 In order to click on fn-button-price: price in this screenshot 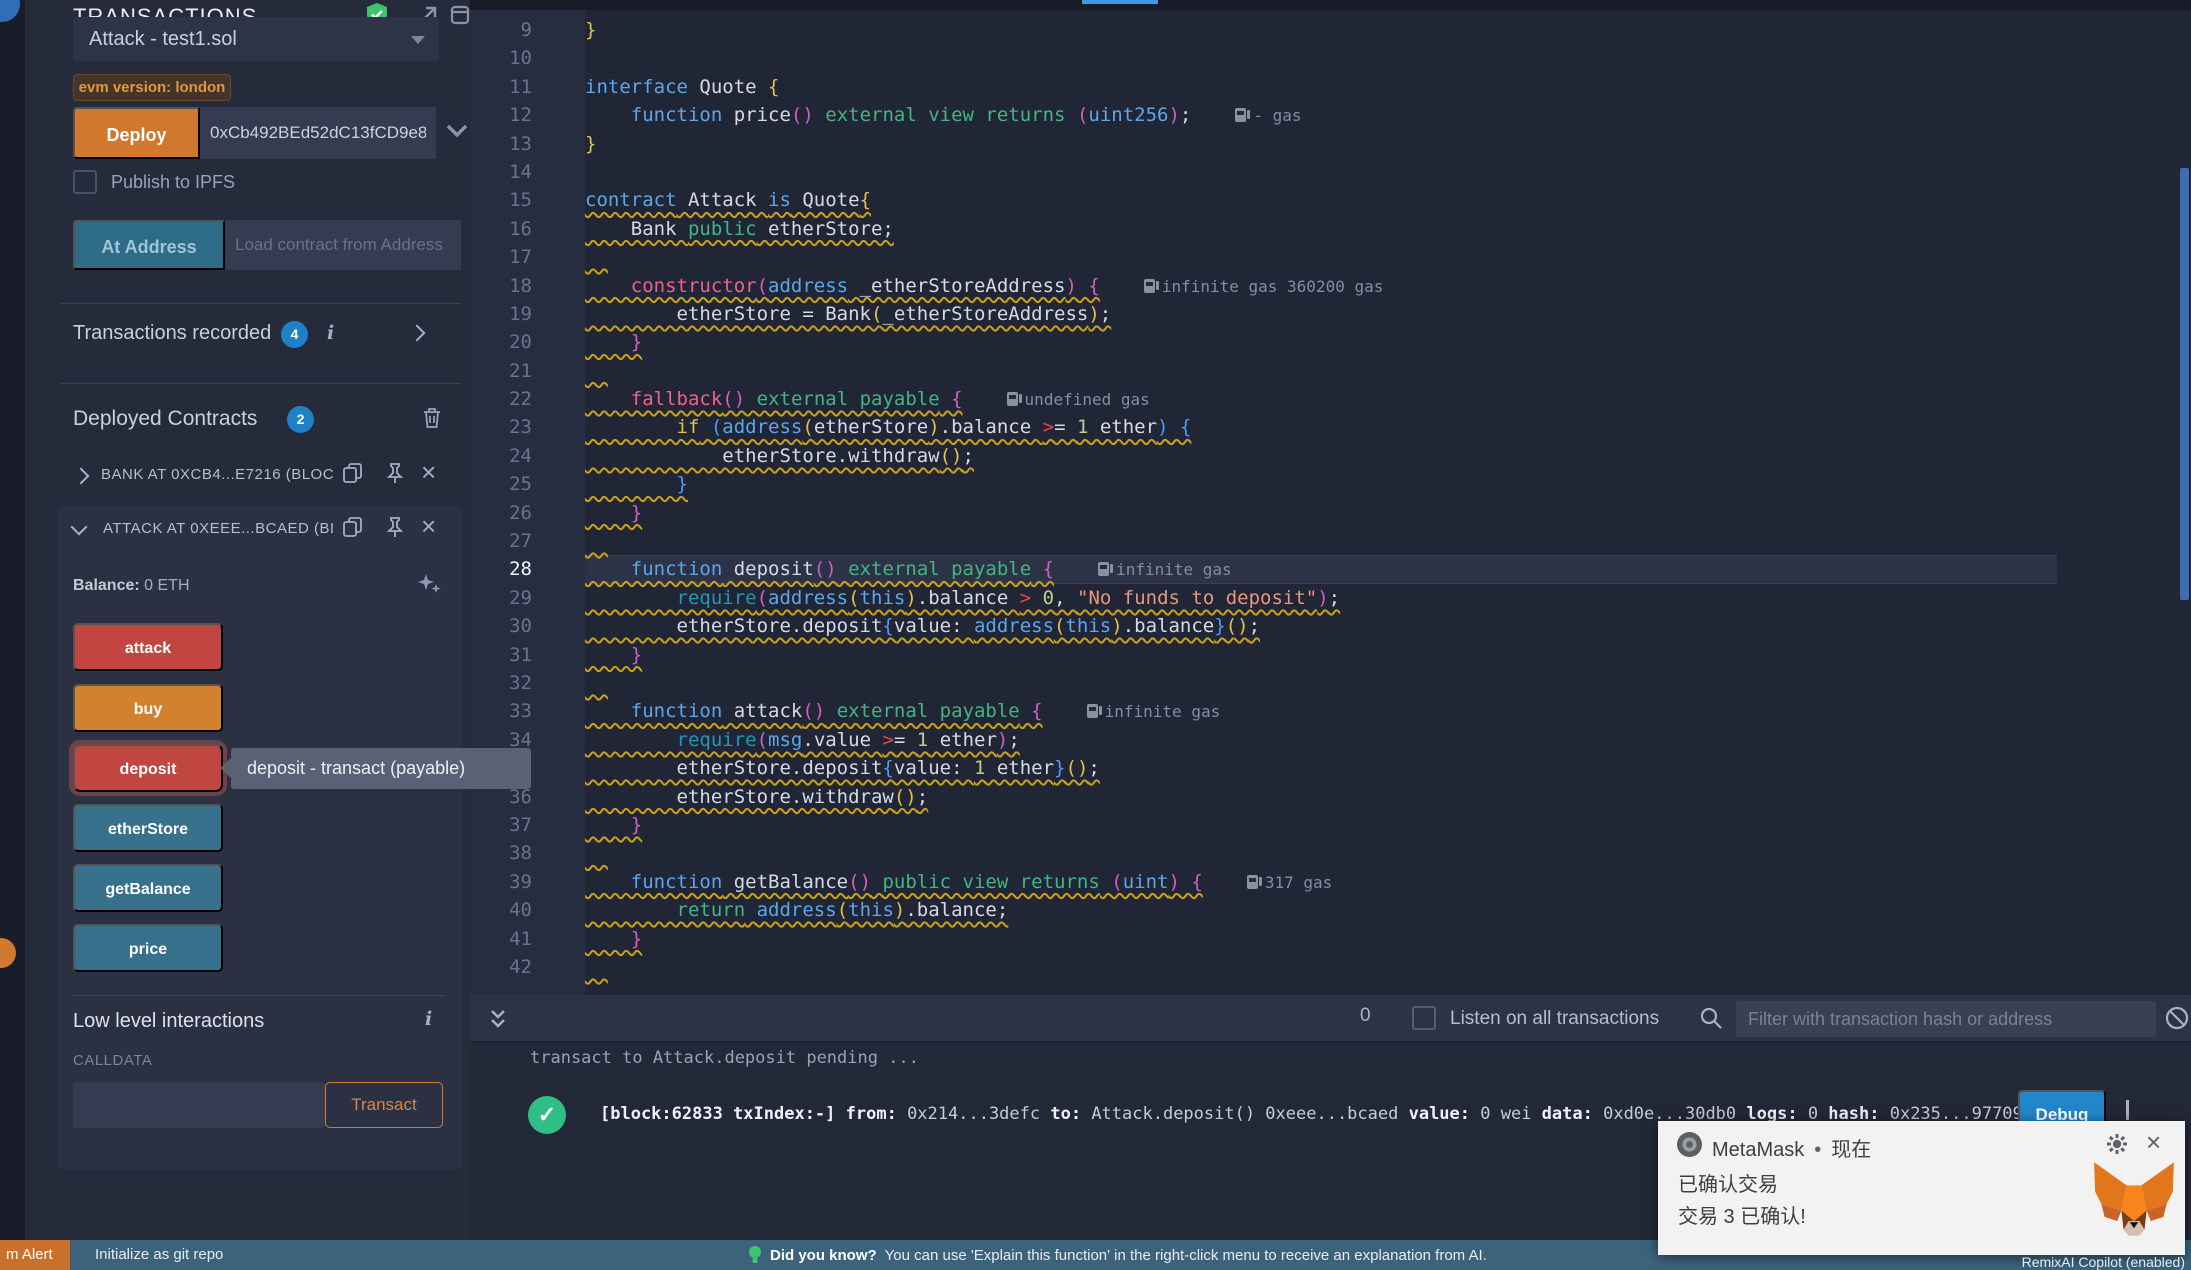, I will do `click(148, 948)`.